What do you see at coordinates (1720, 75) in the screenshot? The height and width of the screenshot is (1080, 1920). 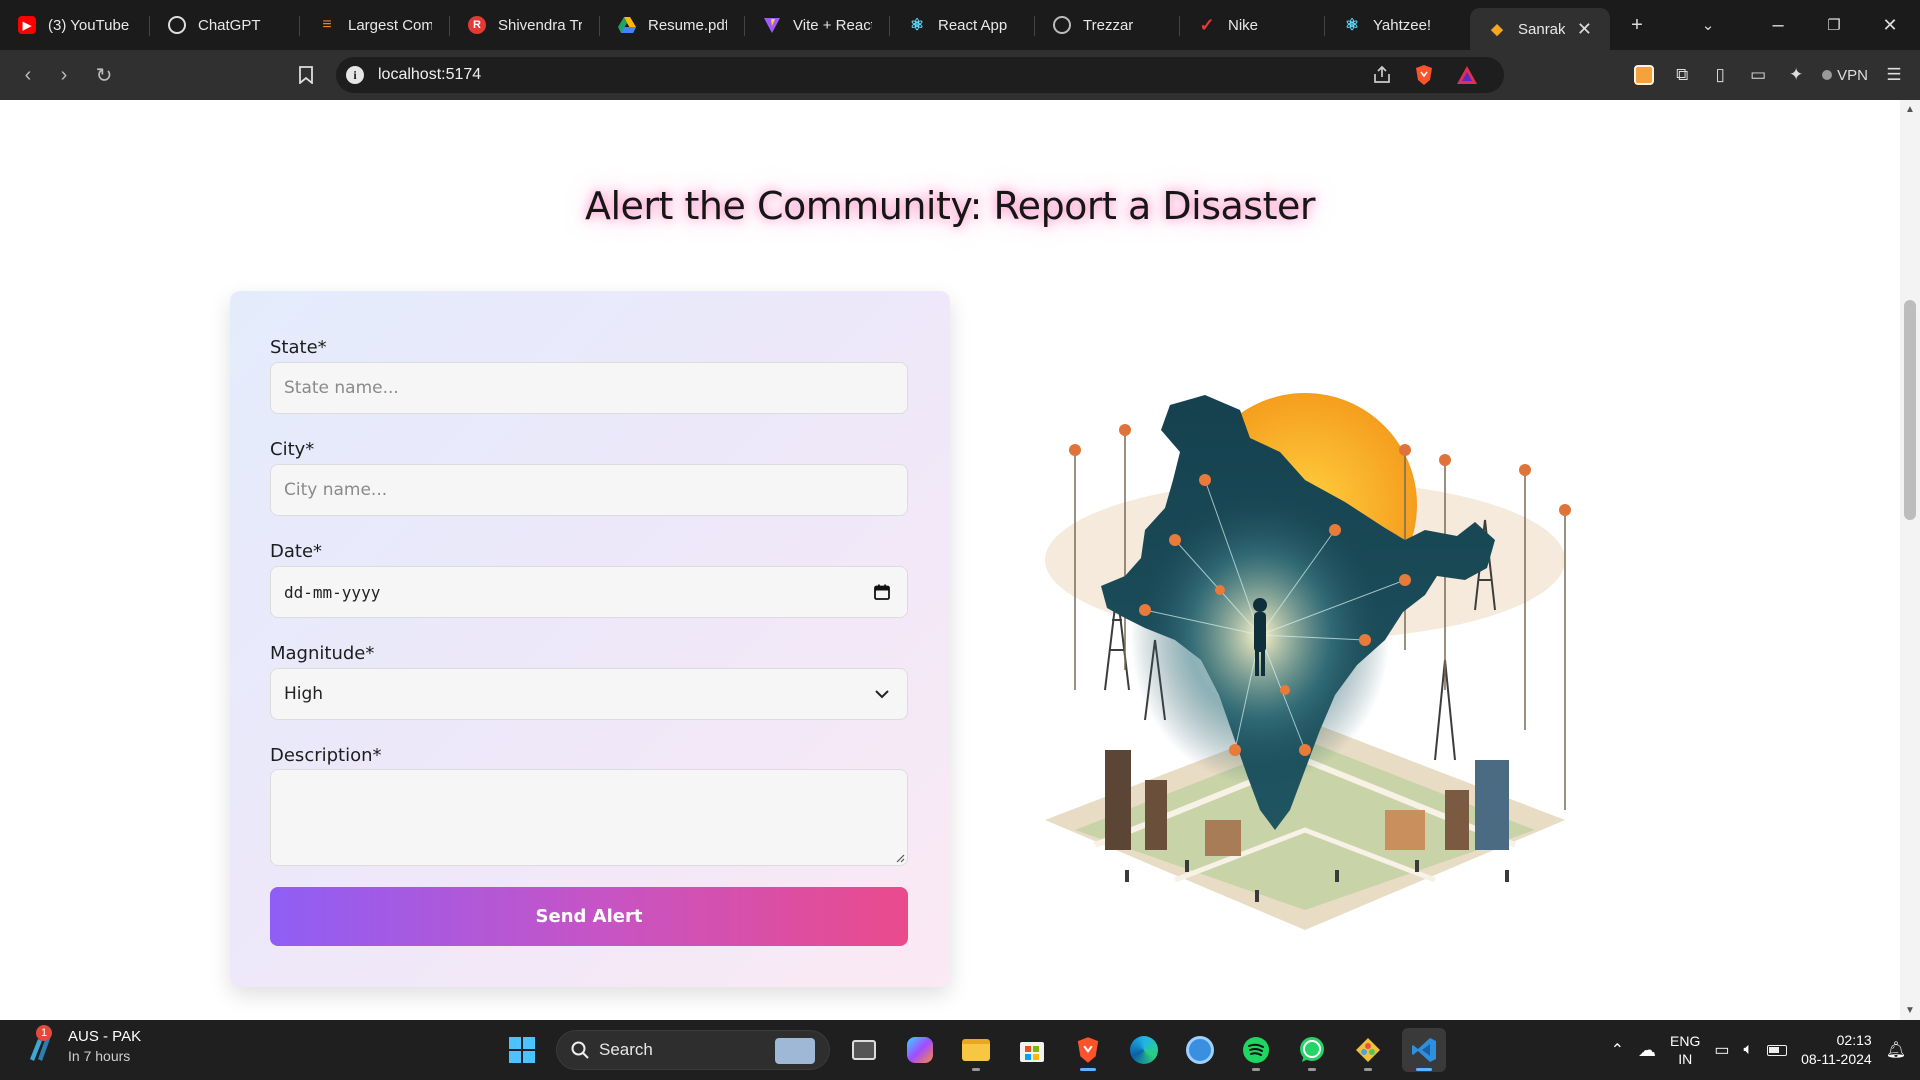 I see `sidebar-icon: ▯` at bounding box center [1720, 75].